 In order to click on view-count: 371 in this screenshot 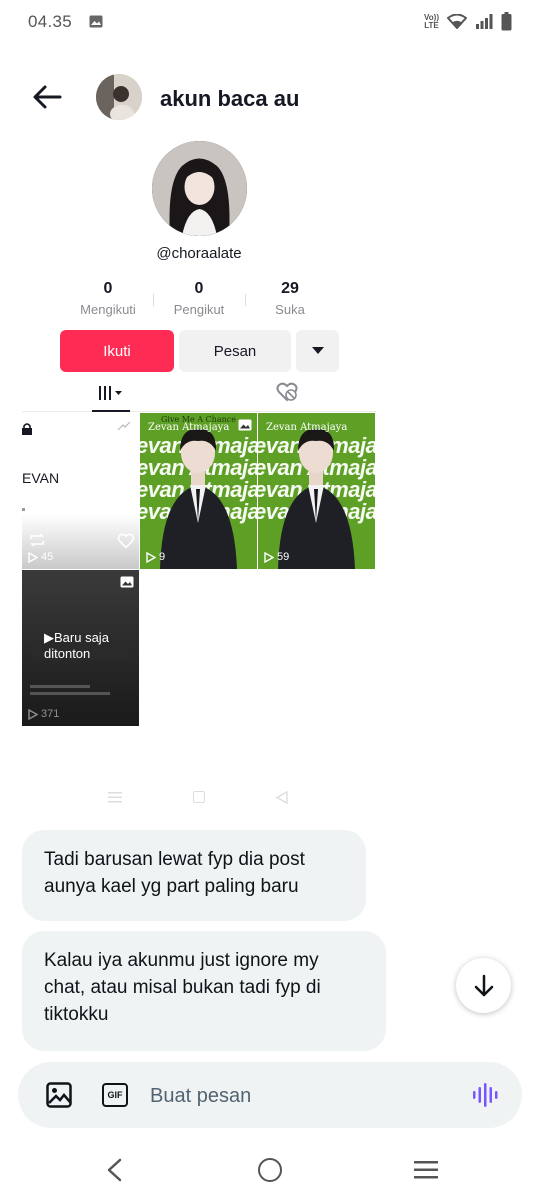, I will do `click(43, 714)`.